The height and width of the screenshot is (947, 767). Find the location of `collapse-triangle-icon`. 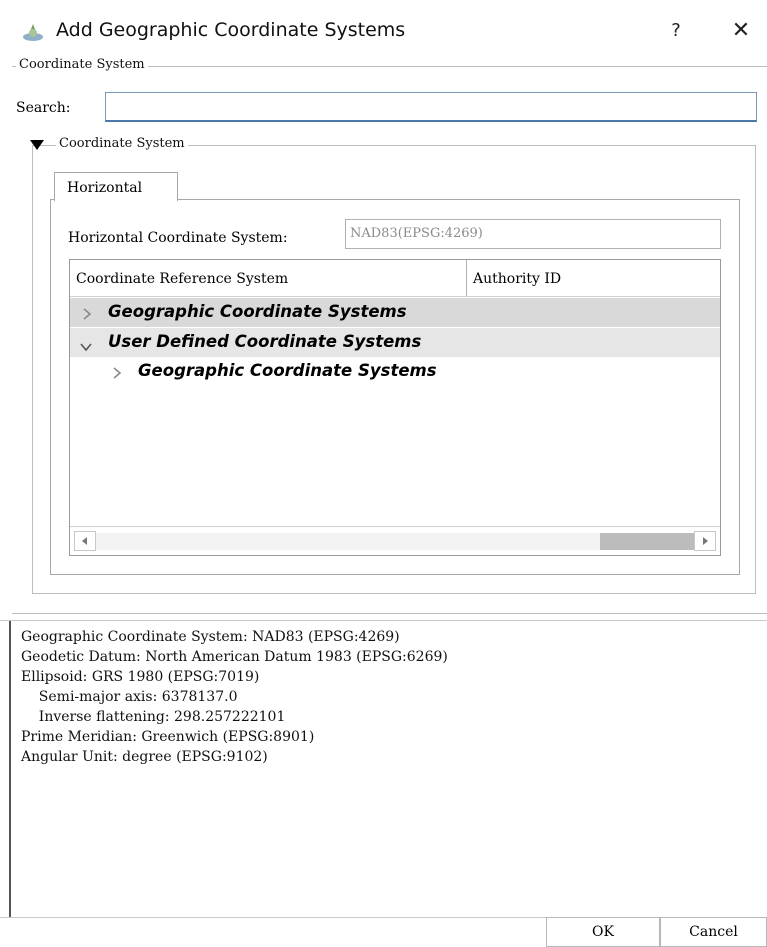

collapse-triangle-icon is located at coordinates (37, 143).